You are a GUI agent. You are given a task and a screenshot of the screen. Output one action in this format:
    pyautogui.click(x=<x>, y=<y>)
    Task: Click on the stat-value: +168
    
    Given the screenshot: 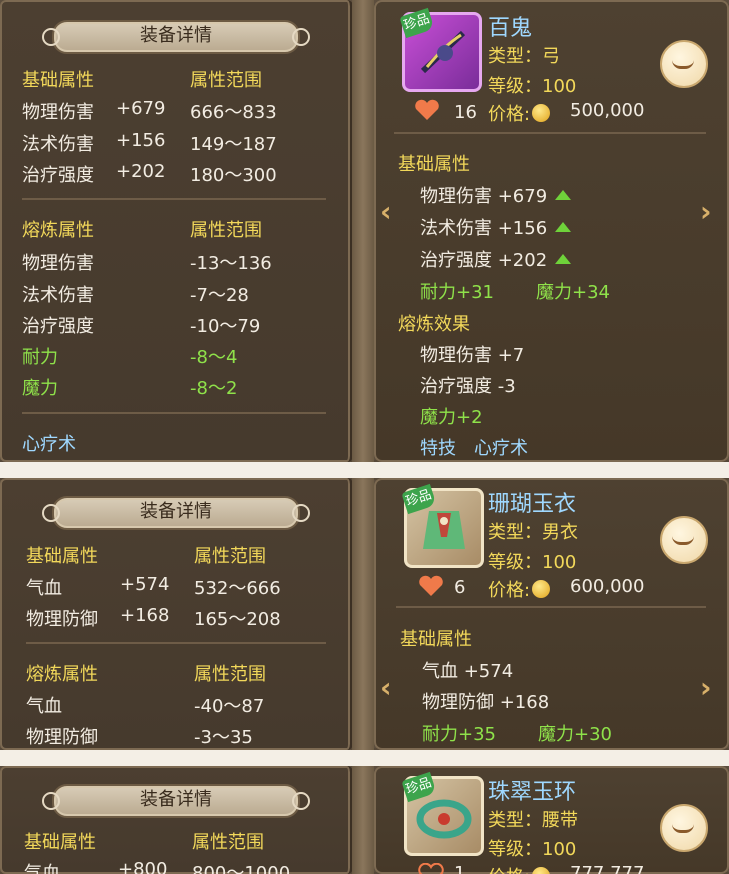 What is the action you would take?
    pyautogui.click(x=145, y=615)
    